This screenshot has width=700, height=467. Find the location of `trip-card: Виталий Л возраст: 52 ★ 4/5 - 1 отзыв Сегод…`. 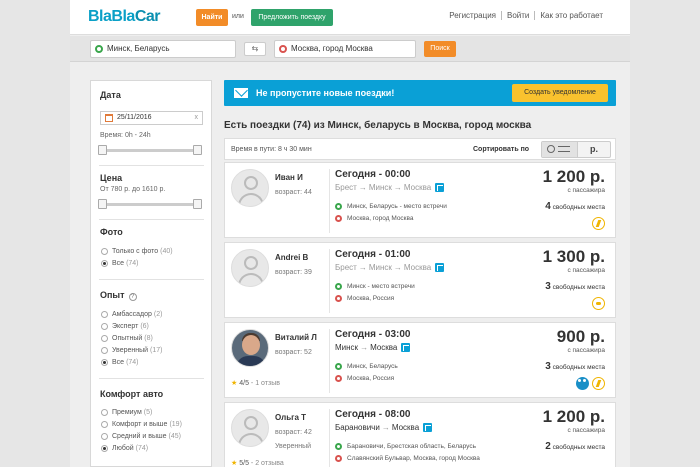

trip-card: Виталий Л возраст: 52 ★ 4/5 - 1 отзыв Сегод… is located at coordinates (420, 360).